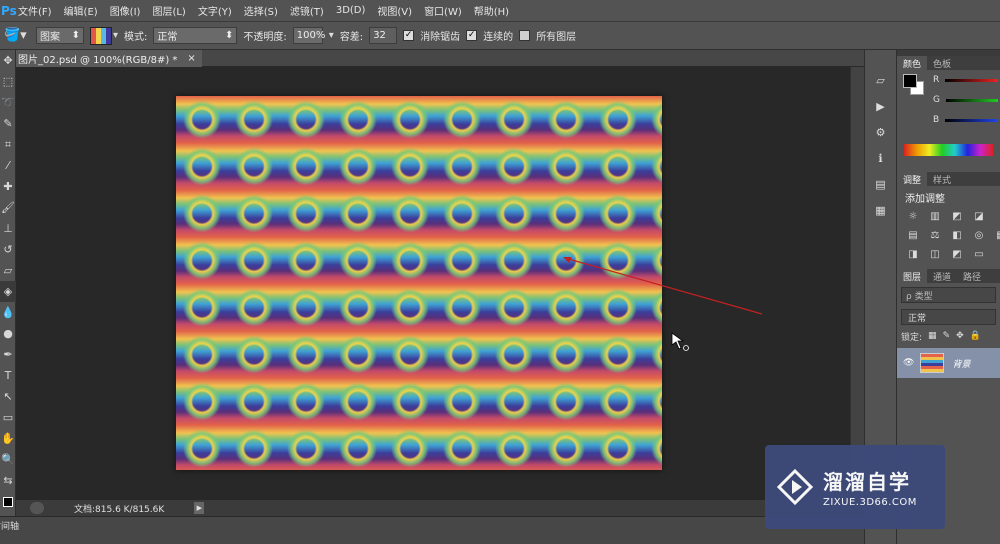  What do you see at coordinates (936, 120) in the screenshot?
I see `blue-channel-label: B` at bounding box center [936, 120].